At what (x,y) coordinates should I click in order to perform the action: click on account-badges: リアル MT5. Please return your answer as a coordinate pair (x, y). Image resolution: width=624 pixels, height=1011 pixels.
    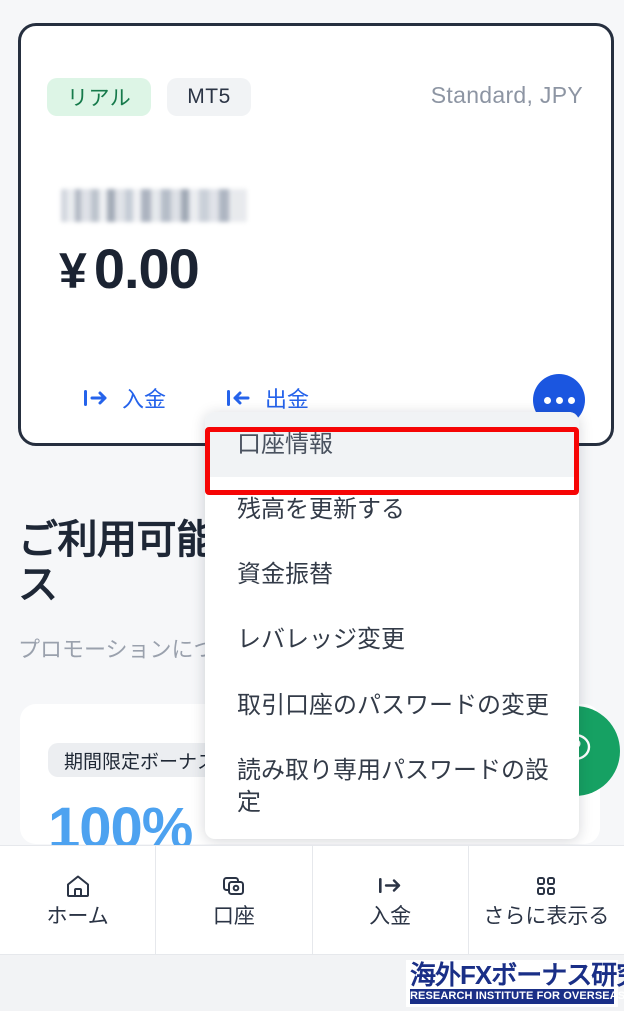
    Looking at the image, I should click on (149, 97).